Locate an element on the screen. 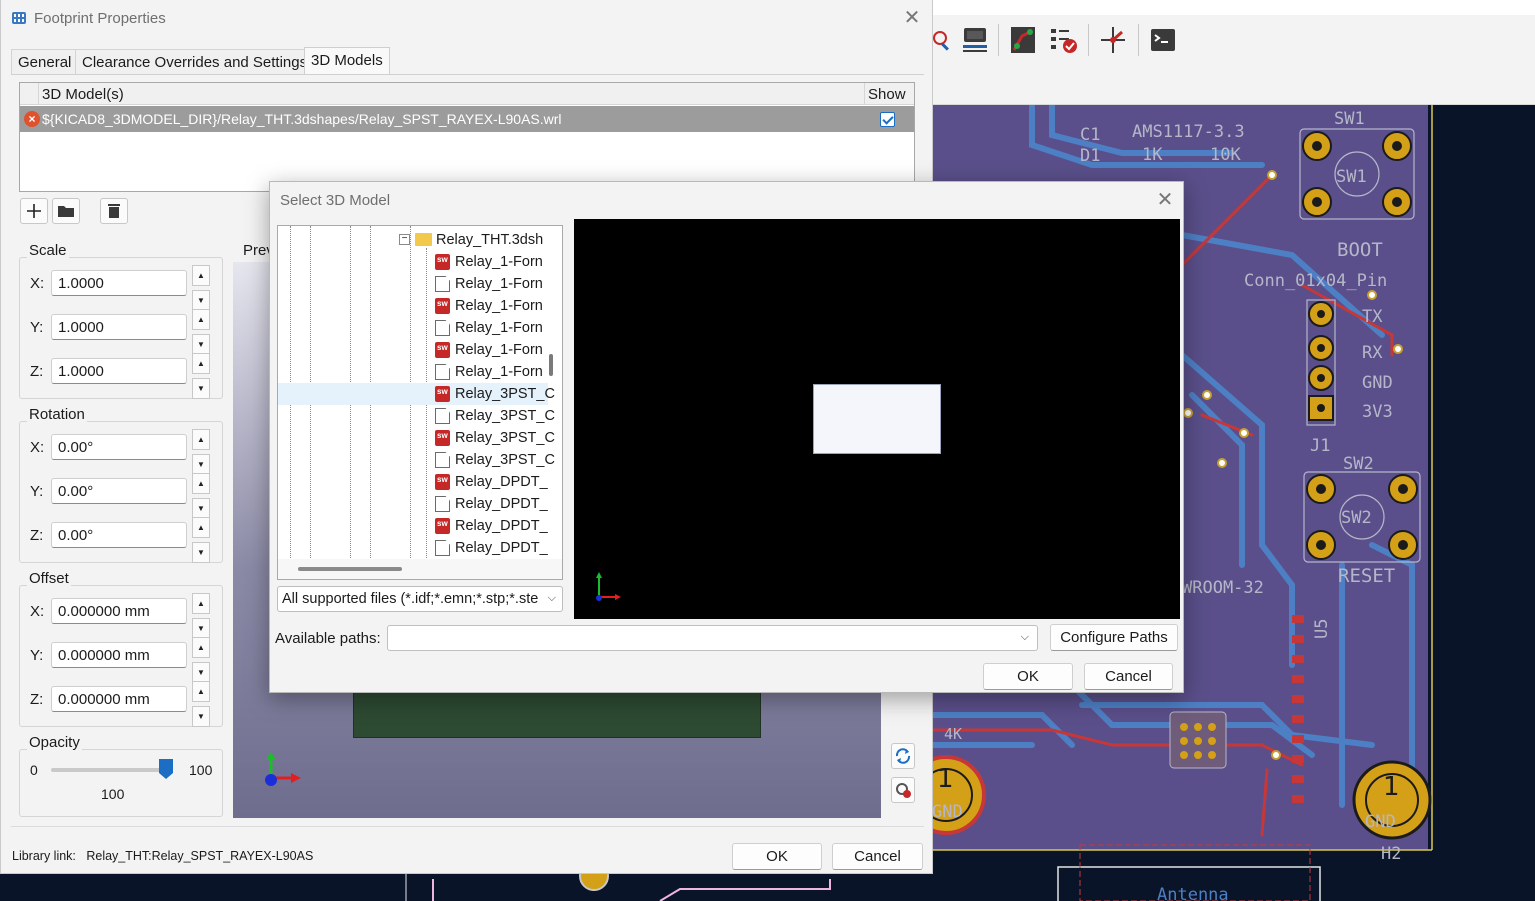 The height and width of the screenshot is (901, 1535). available-paths-select: ⌵ is located at coordinates (712, 638).